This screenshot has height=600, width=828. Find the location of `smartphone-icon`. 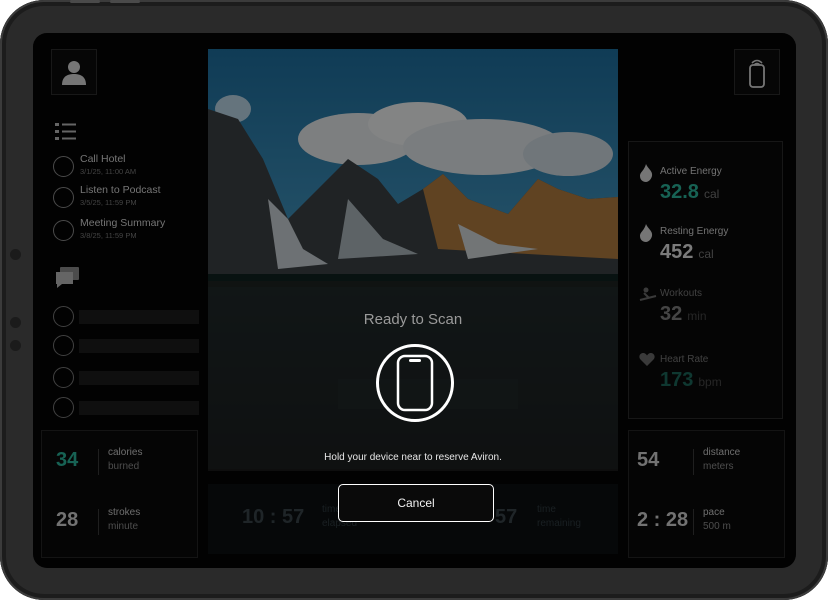

smartphone-icon is located at coordinates (415, 383).